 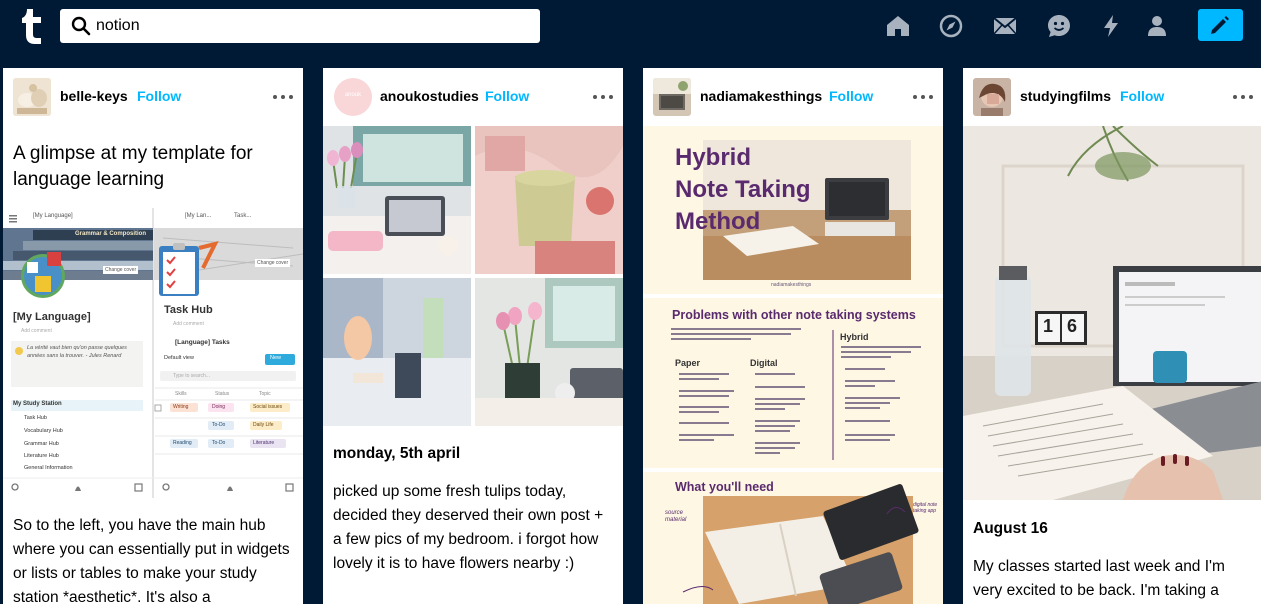 I want to click on image-change-cover-right: Change cover, so click(x=273, y=263).